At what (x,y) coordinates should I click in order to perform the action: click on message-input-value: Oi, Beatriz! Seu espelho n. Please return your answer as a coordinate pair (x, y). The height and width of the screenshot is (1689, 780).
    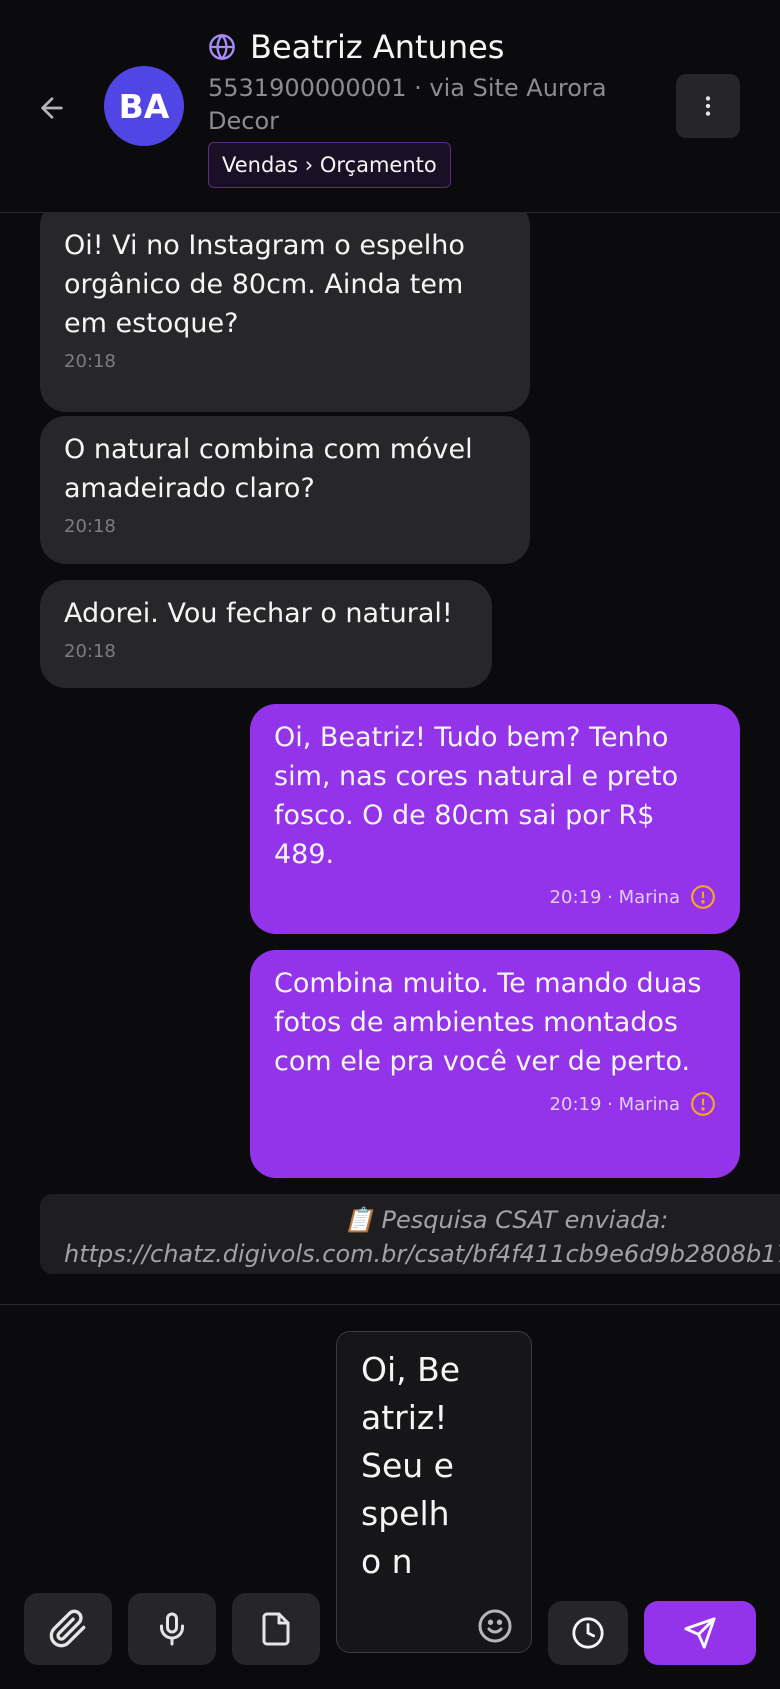
    Looking at the image, I should click on (411, 1466).